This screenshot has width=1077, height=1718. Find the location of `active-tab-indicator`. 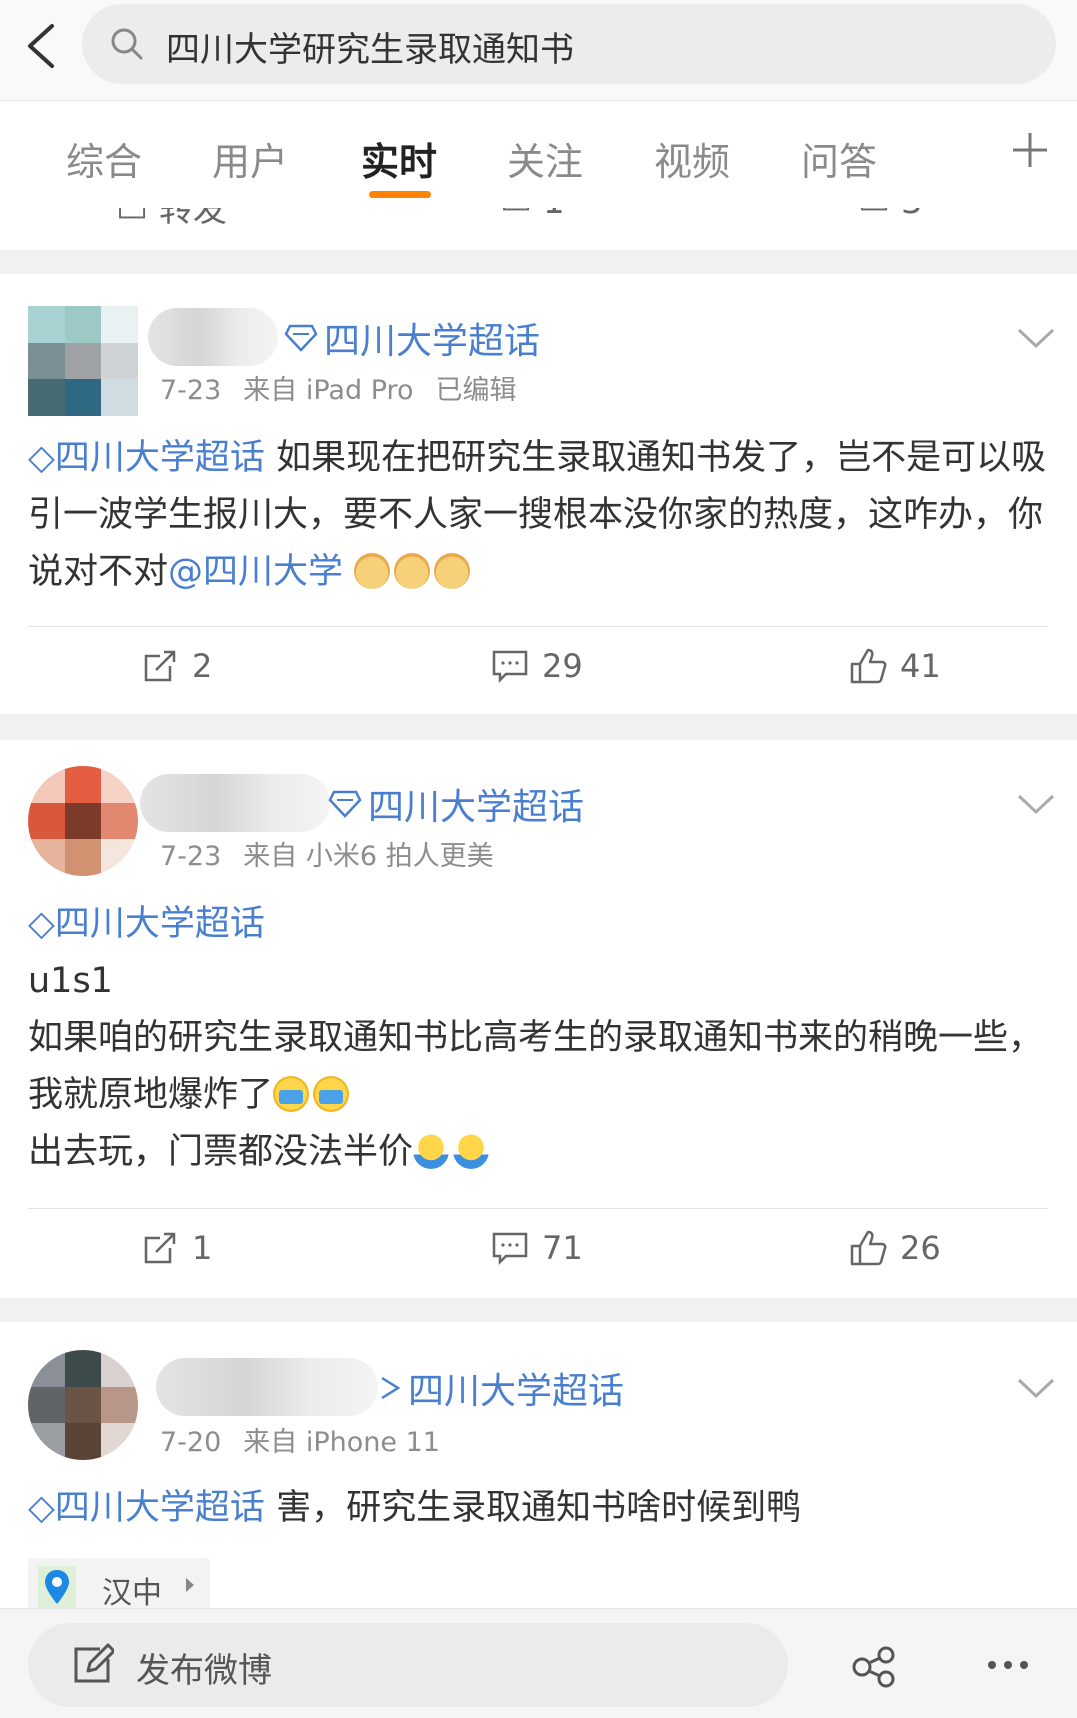

active-tab-indicator is located at coordinates (400, 194).